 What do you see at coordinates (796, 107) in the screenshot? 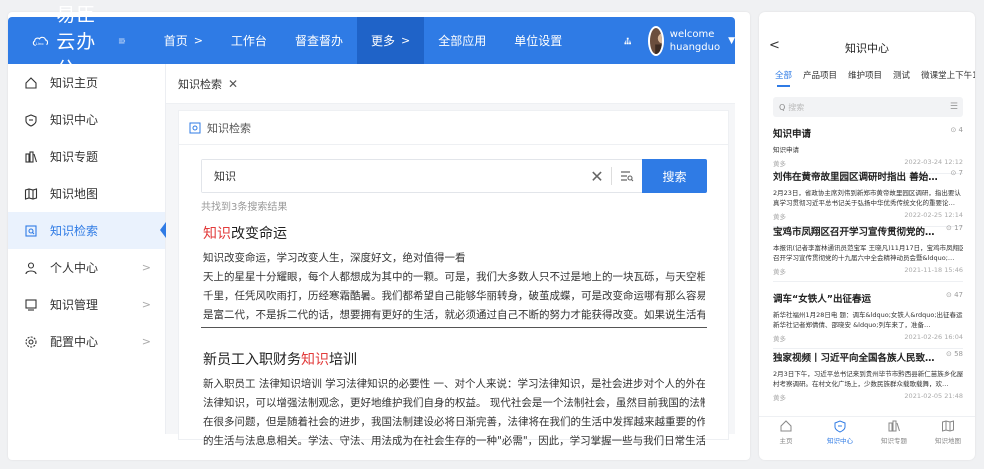
I see `search-placeholder: 搜索` at bounding box center [796, 107].